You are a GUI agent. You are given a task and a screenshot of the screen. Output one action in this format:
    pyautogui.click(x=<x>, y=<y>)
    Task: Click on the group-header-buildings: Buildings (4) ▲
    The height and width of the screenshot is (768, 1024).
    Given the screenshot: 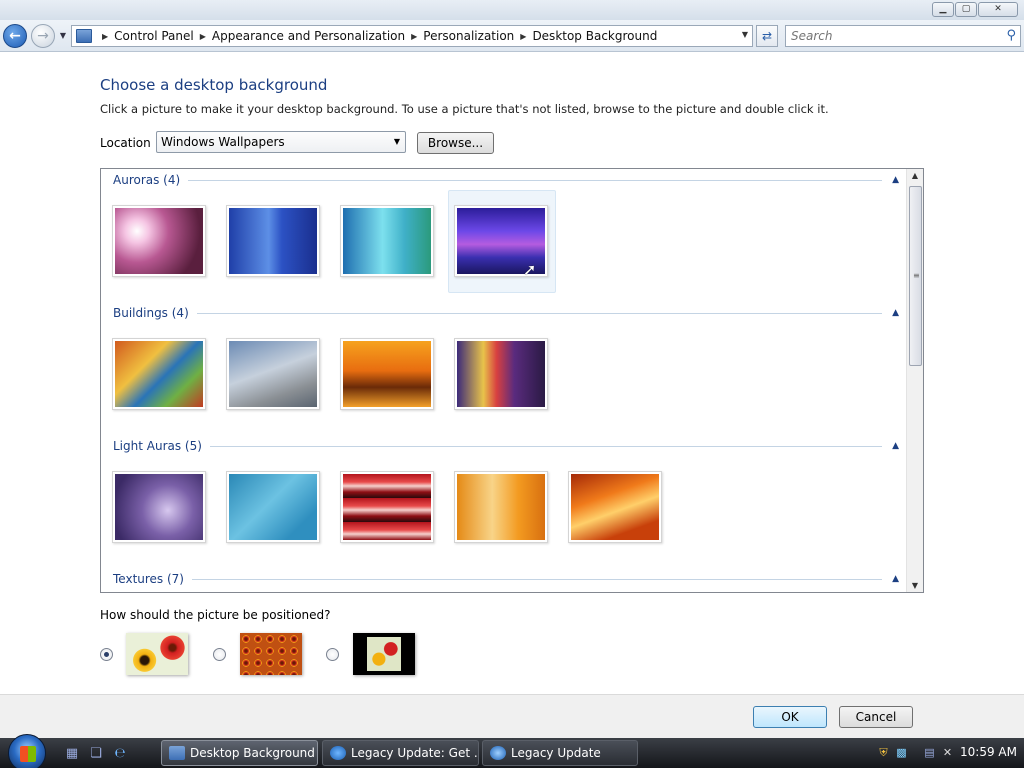 What is the action you would take?
    pyautogui.click(x=506, y=313)
    